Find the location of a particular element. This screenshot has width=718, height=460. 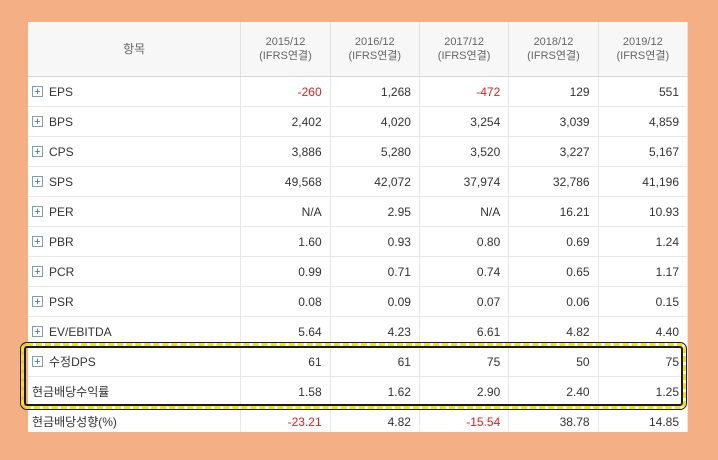

row-label: EPS is located at coordinates (61, 92).